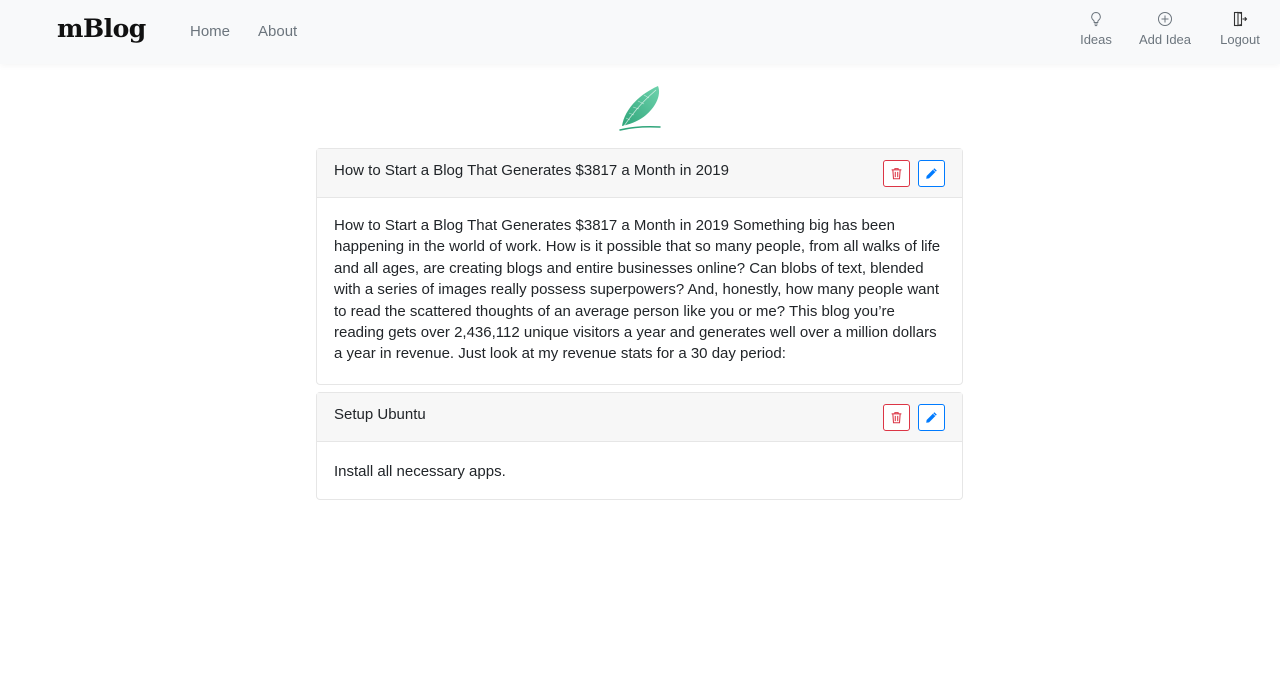 This screenshot has height=700, width=1280. What do you see at coordinates (243, 31) in the screenshot?
I see `nav-links: Home About` at bounding box center [243, 31].